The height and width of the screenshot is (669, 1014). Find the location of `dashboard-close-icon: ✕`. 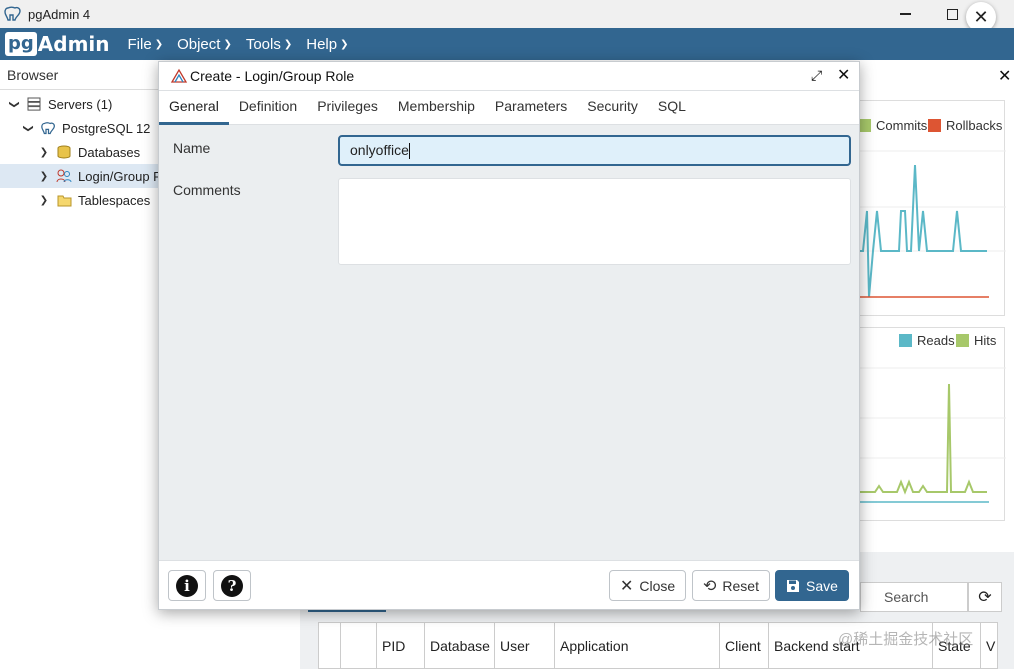

dashboard-close-icon: ✕ is located at coordinates (1004, 76).